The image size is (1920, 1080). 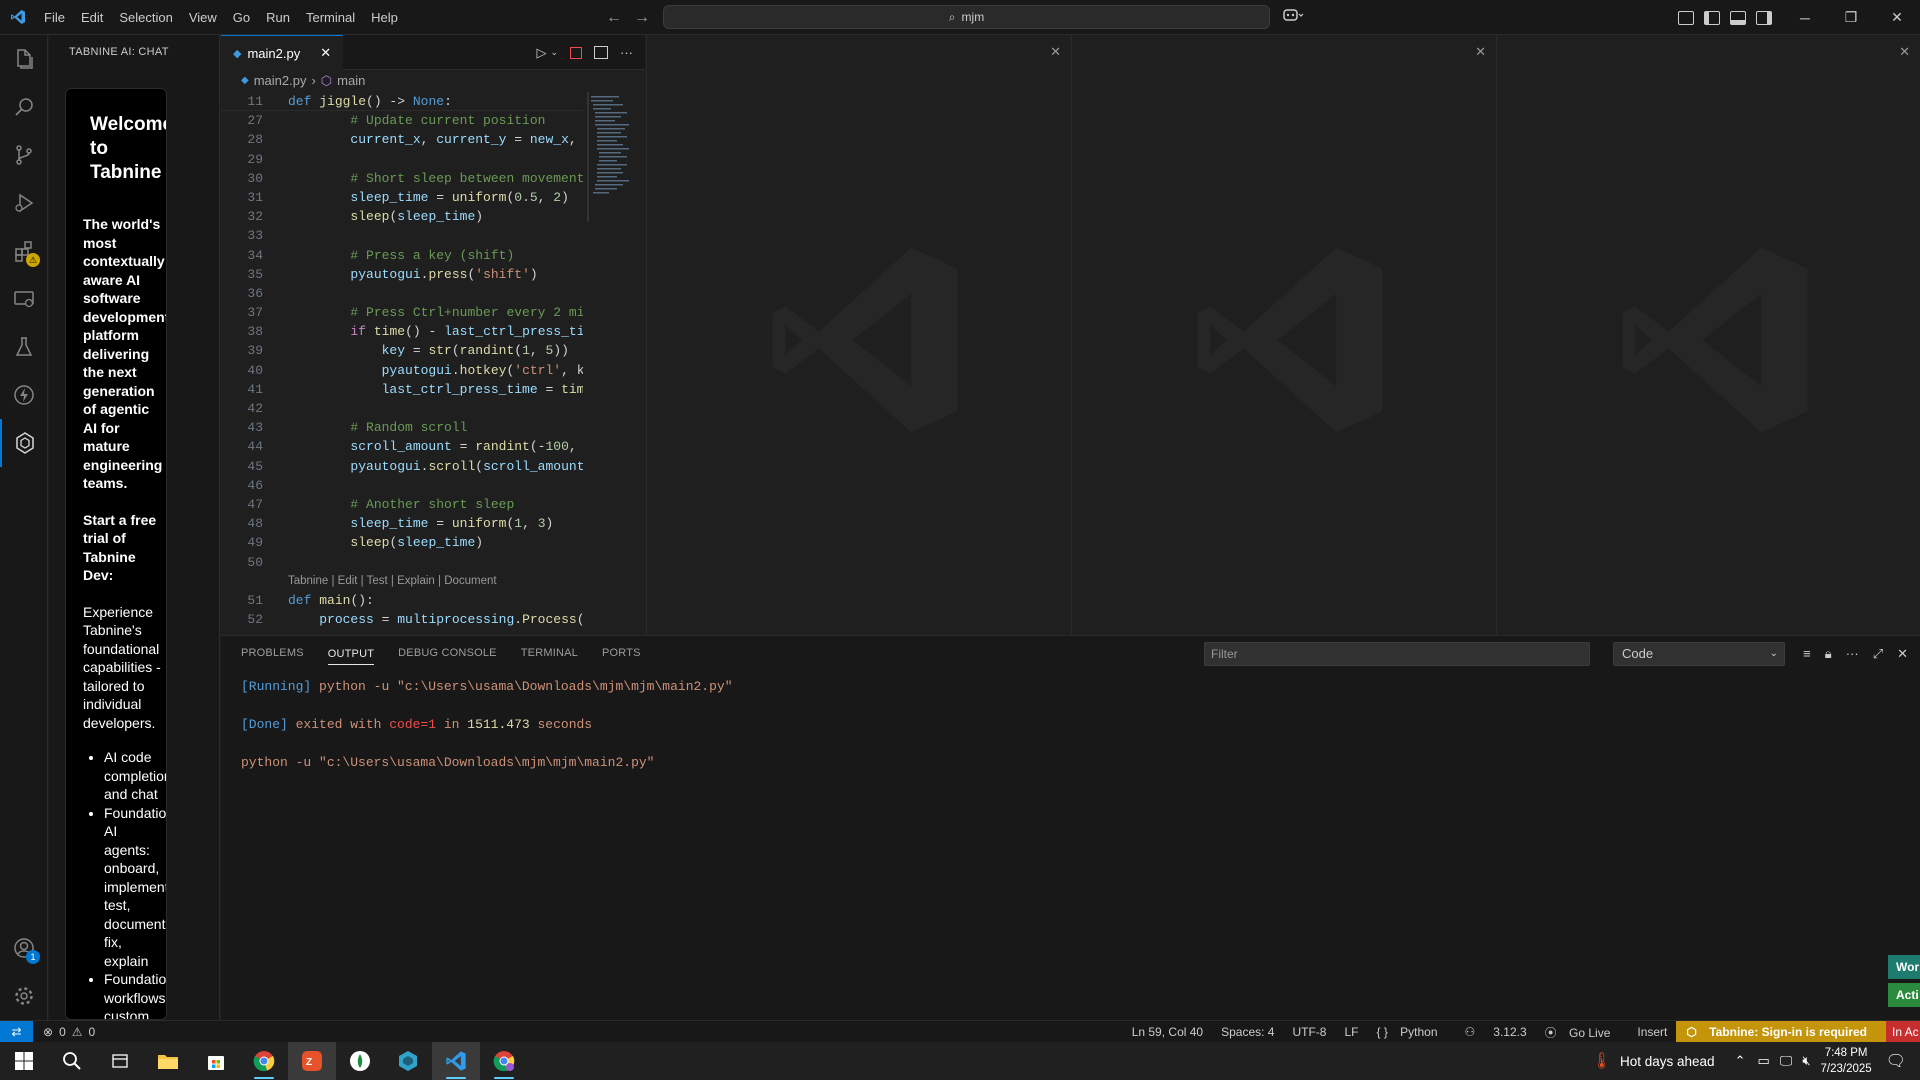 I want to click on clock: 7:48 PM 7/23/2025, so click(x=1846, y=1061).